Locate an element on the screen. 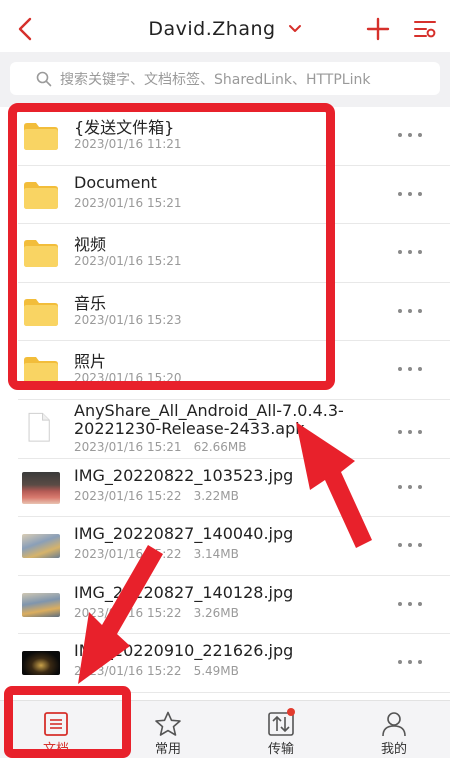 The image size is (450, 758). file-size: 3.26MB is located at coordinates (216, 612).